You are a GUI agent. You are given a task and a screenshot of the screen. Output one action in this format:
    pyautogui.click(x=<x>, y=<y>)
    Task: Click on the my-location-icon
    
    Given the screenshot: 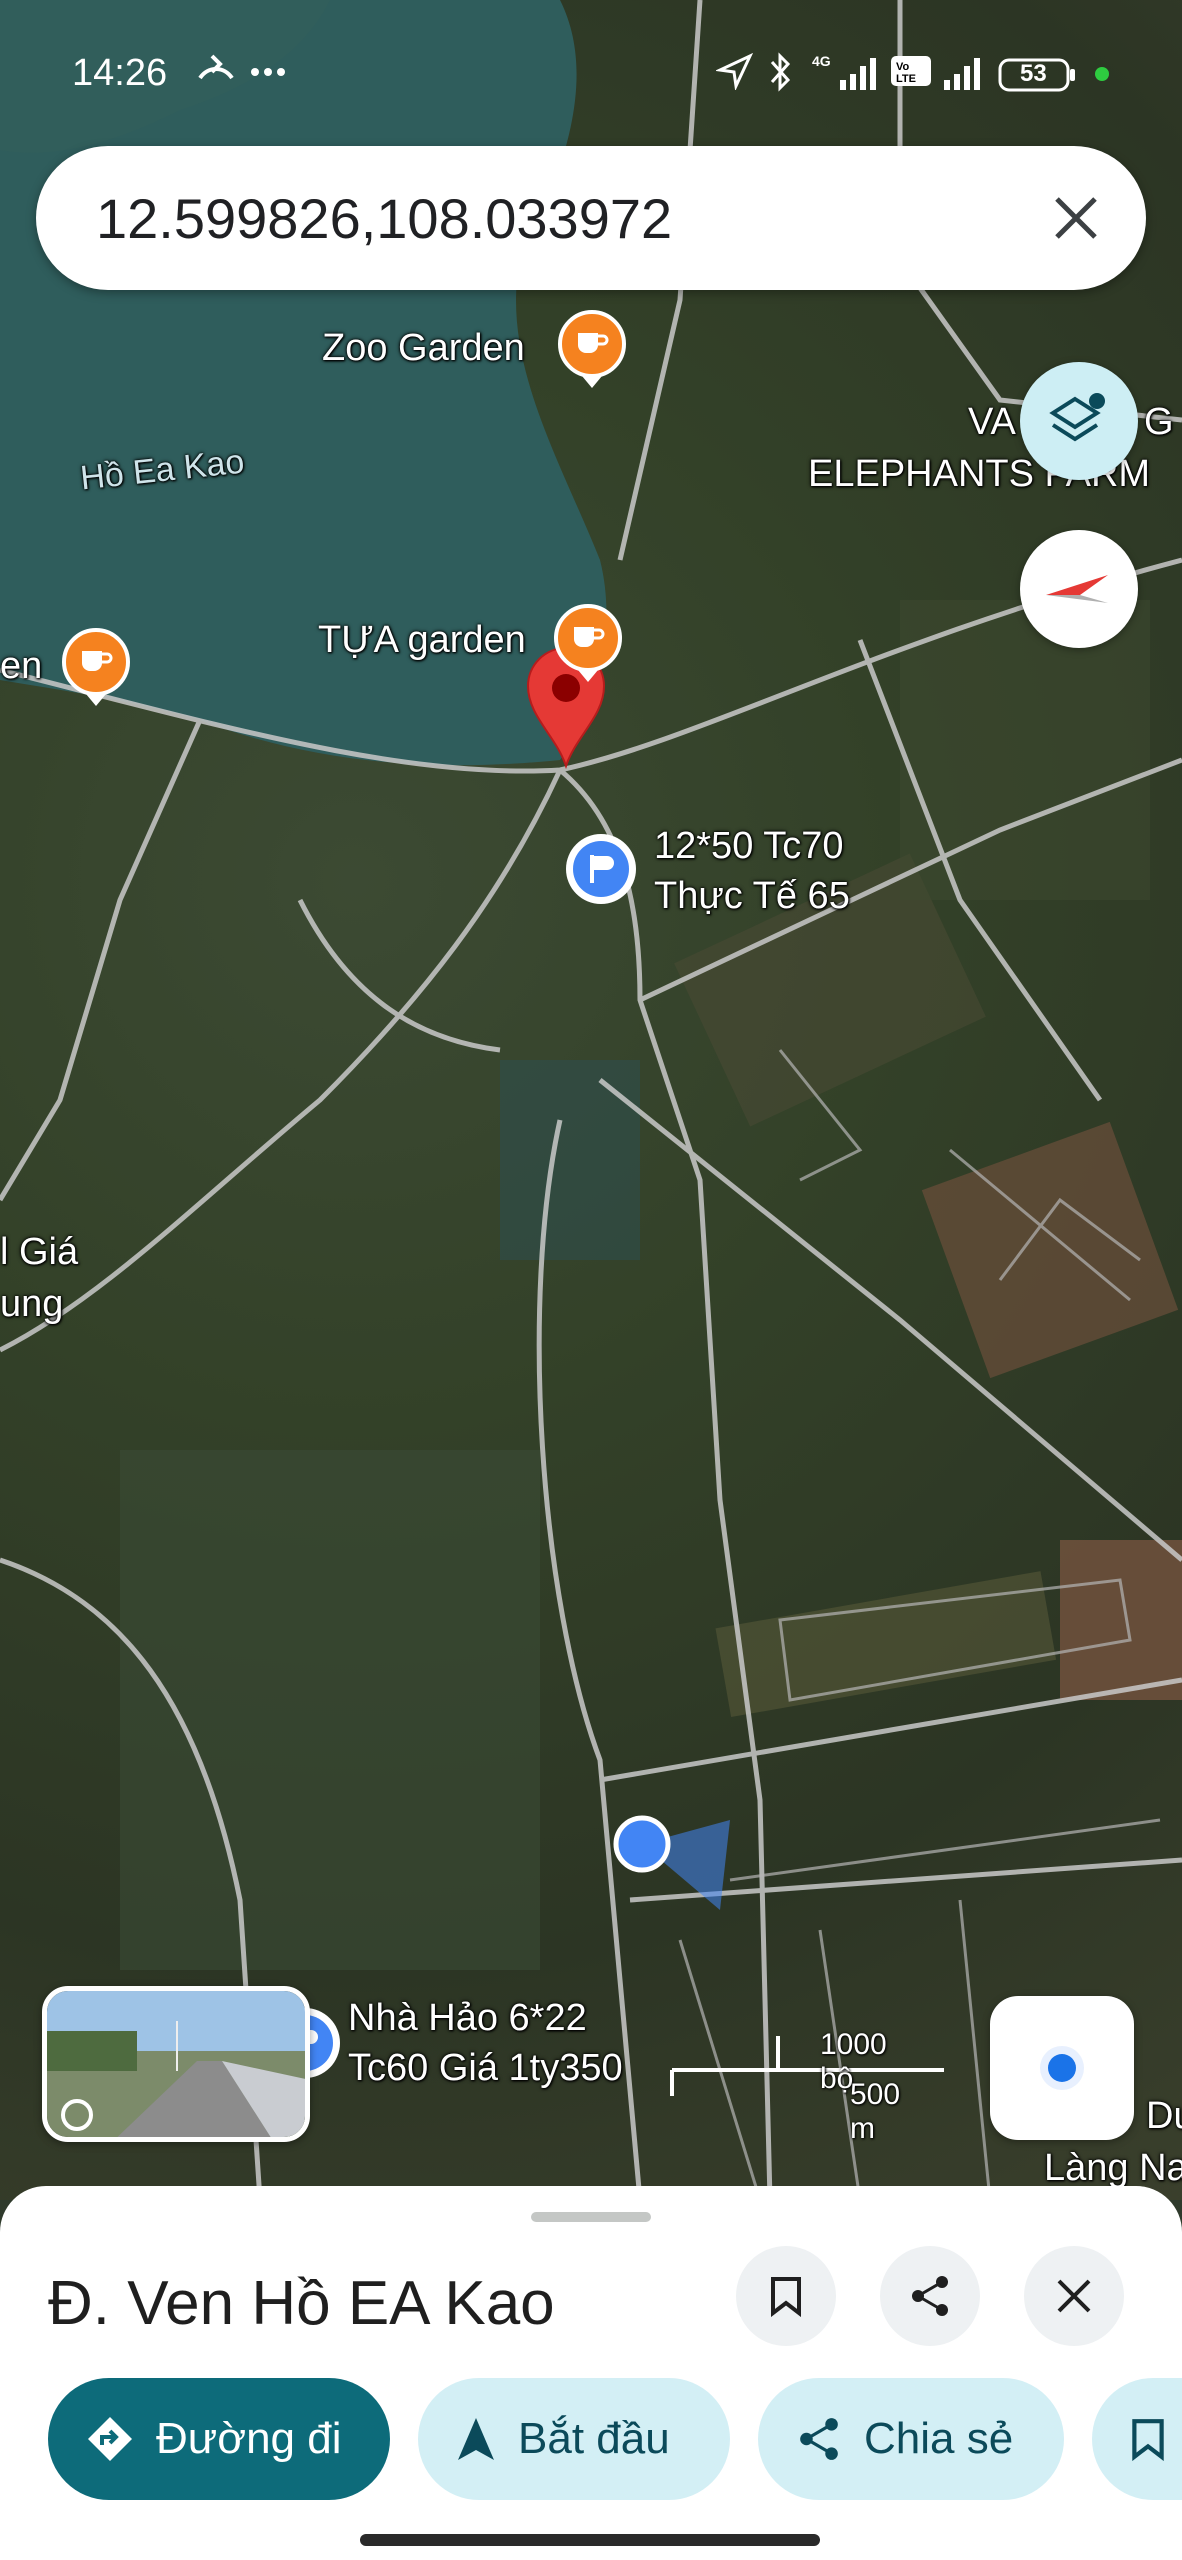 What is the action you would take?
    pyautogui.click(x=1062, y=2068)
    